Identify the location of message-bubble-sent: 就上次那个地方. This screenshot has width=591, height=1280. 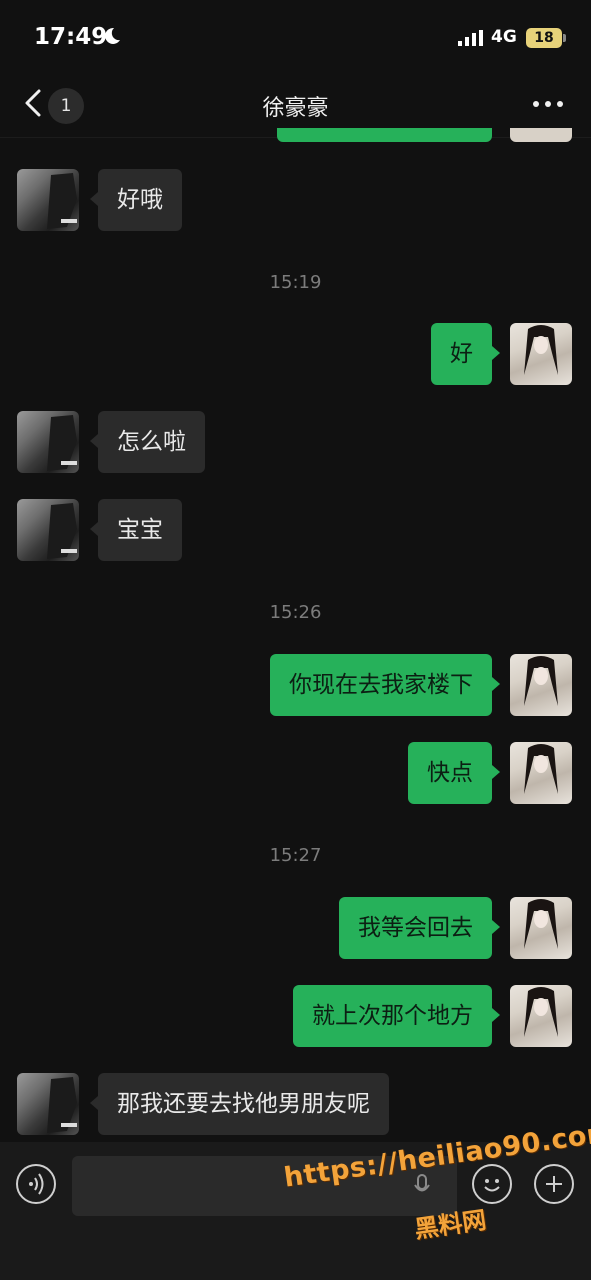
(396, 1016).